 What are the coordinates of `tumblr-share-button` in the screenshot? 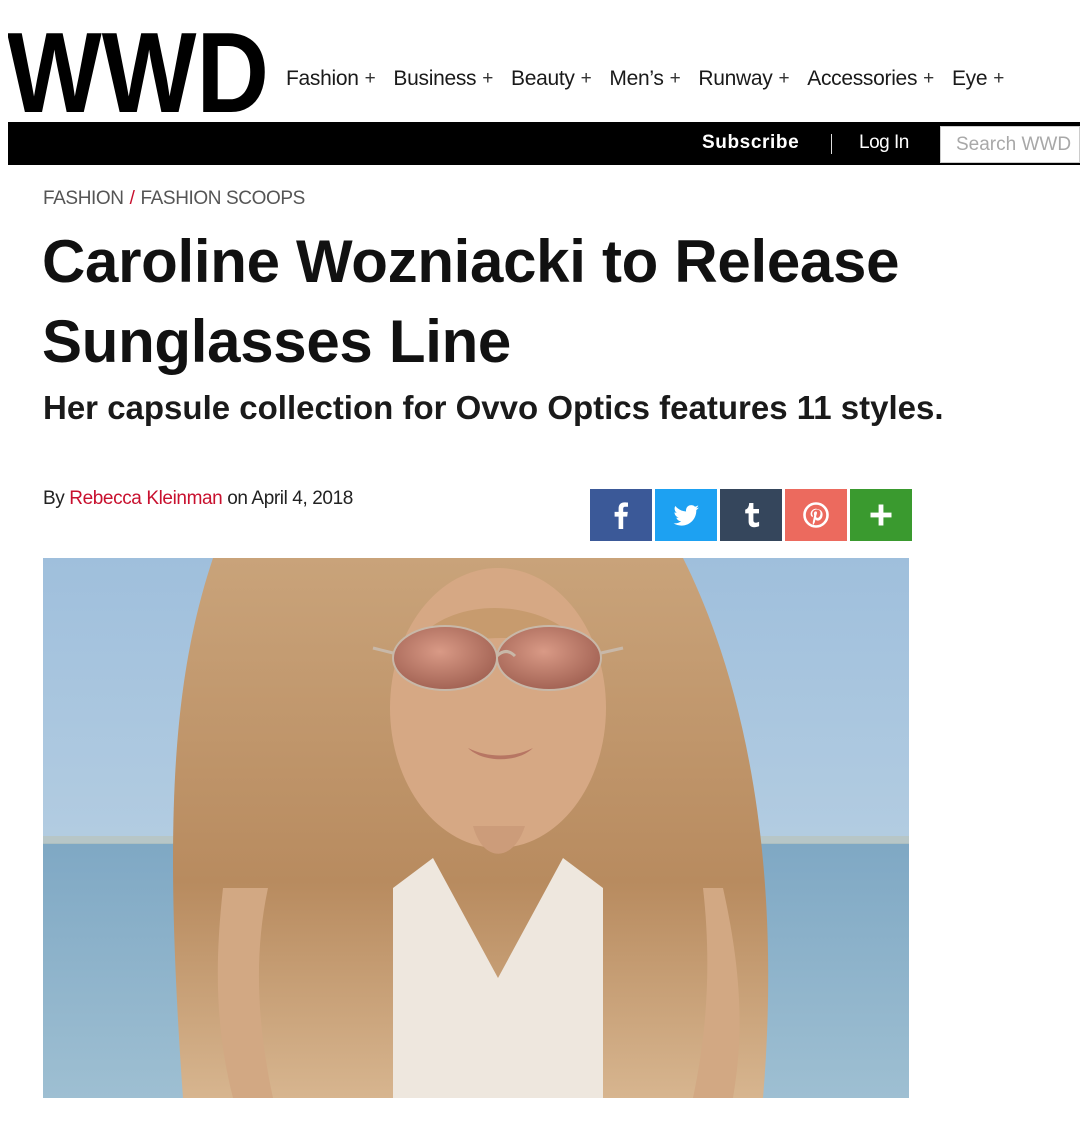 It's located at (751, 515).